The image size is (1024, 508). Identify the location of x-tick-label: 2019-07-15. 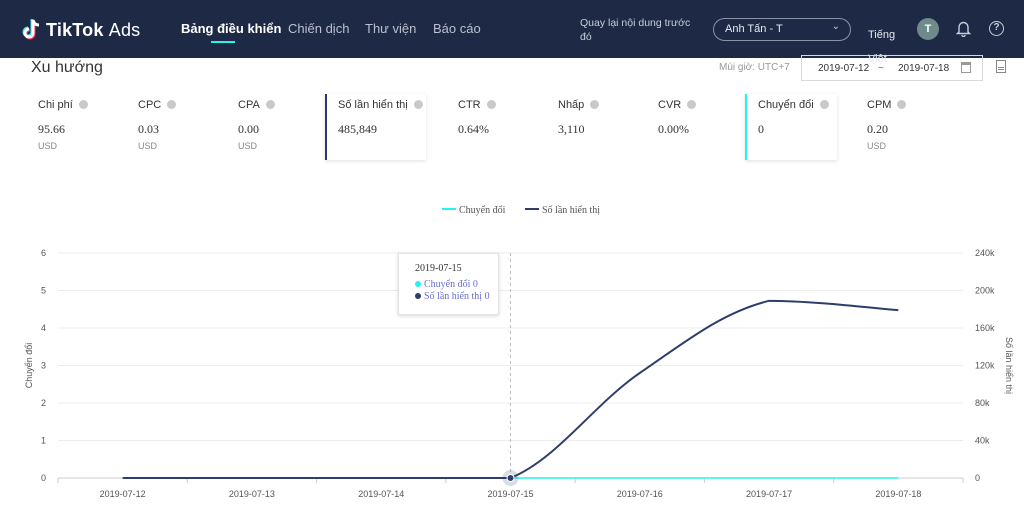
(510, 494).